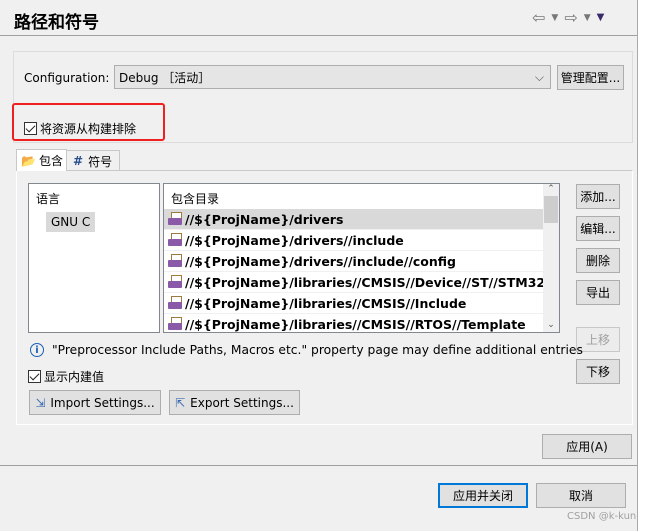 The image size is (650, 531). I want to click on include-row: //${ProjName}/drivers, so click(354, 219).